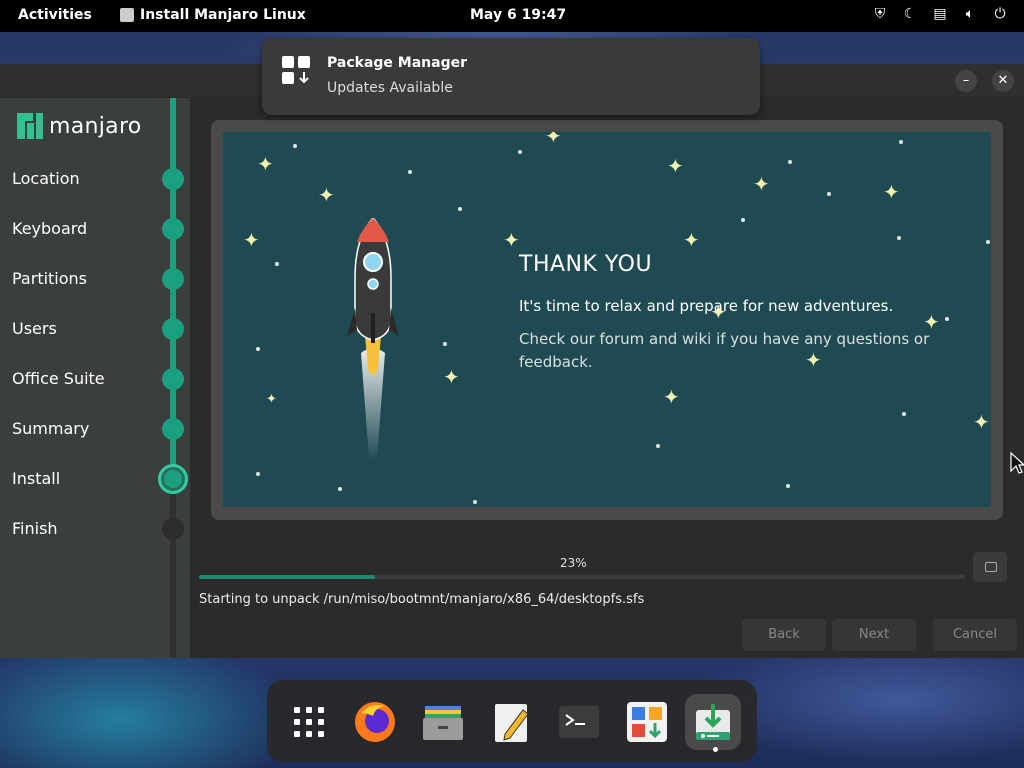  What do you see at coordinates (970, 14) in the screenshot?
I see `volume-icon: 🔈︎` at bounding box center [970, 14].